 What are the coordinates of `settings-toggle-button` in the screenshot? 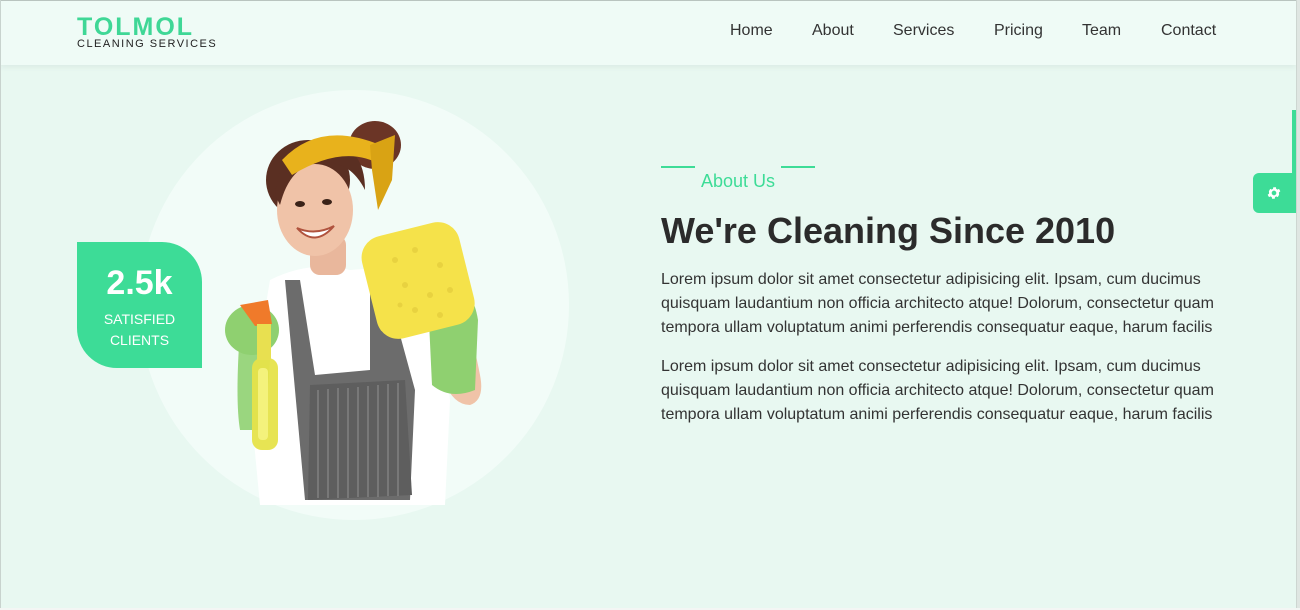 It's located at (1273, 193).